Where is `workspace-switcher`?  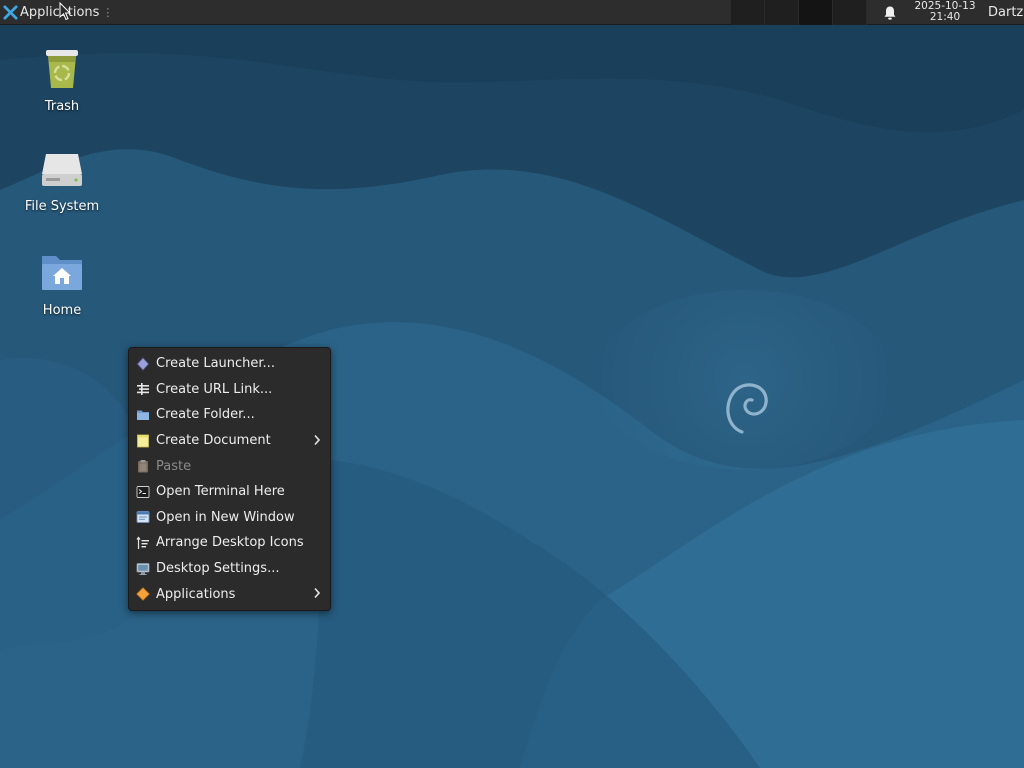 workspace-switcher is located at coordinates (799, 12).